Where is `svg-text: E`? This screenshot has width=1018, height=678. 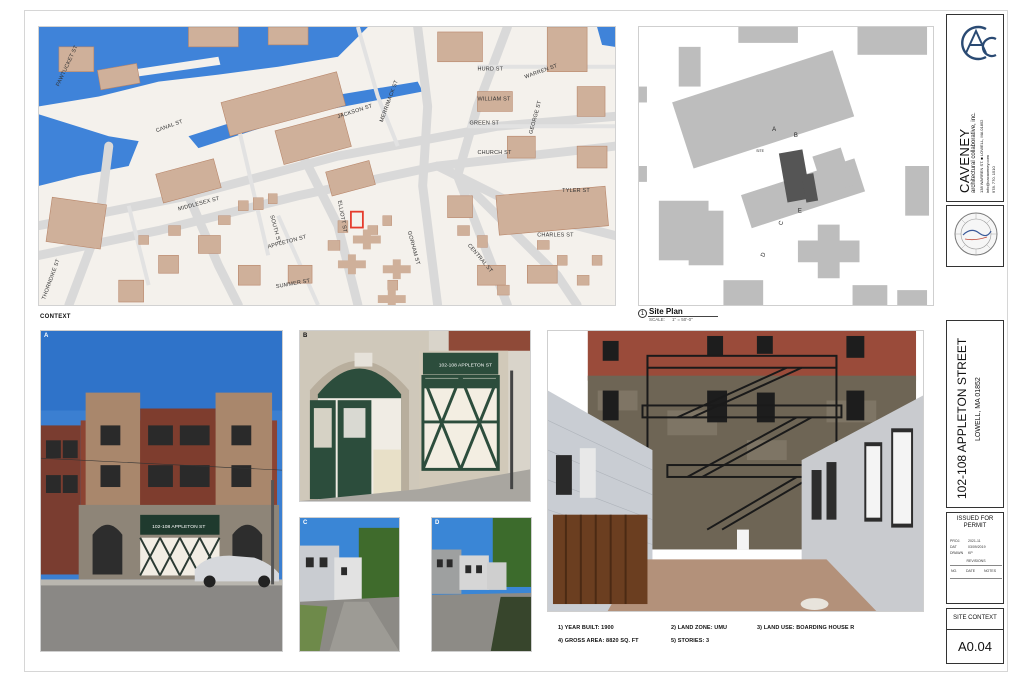
svg-text: E is located at coordinates (800, 212).